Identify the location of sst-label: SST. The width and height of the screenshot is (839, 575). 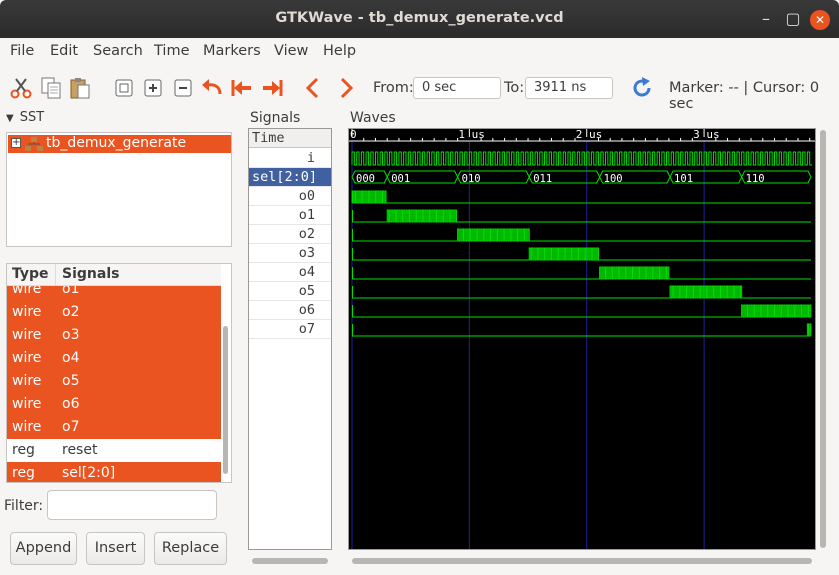
(32, 117).